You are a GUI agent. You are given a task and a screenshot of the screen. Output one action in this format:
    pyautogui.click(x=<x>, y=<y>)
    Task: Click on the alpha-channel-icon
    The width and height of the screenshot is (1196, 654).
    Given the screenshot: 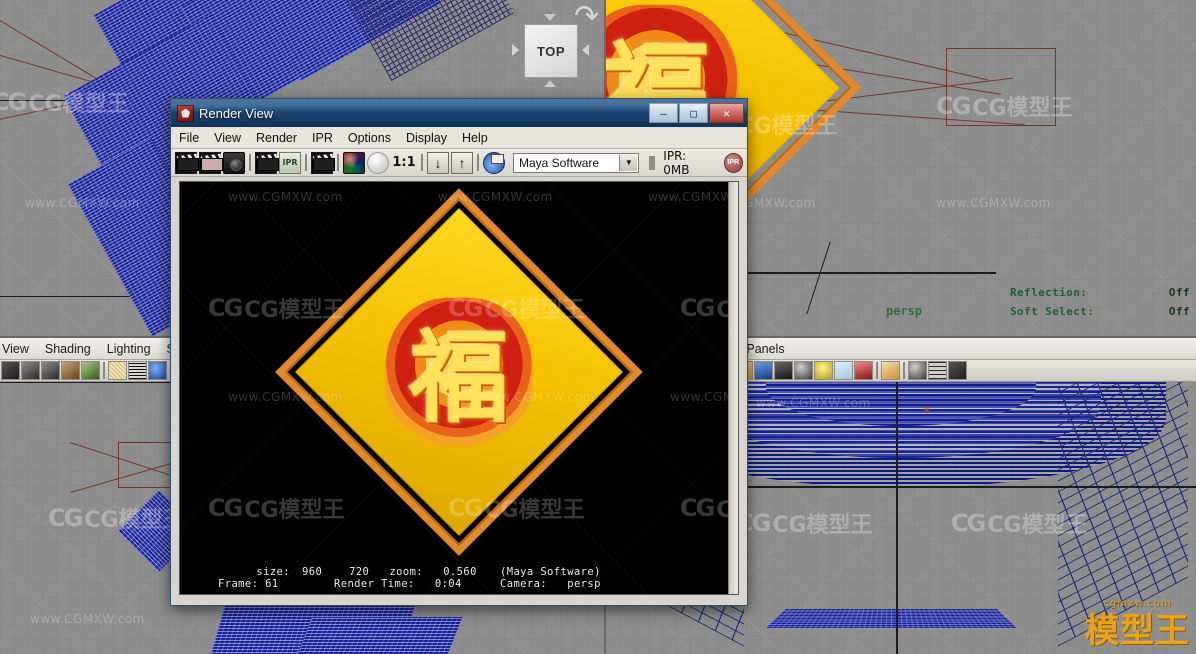 What is the action you would take?
    pyautogui.click(x=378, y=162)
    